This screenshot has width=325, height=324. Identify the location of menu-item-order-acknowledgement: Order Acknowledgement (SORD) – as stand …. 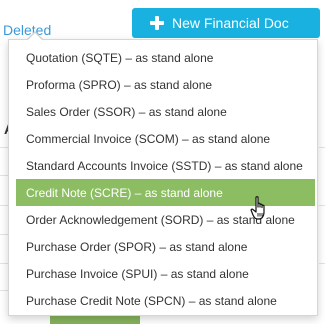
(165, 219).